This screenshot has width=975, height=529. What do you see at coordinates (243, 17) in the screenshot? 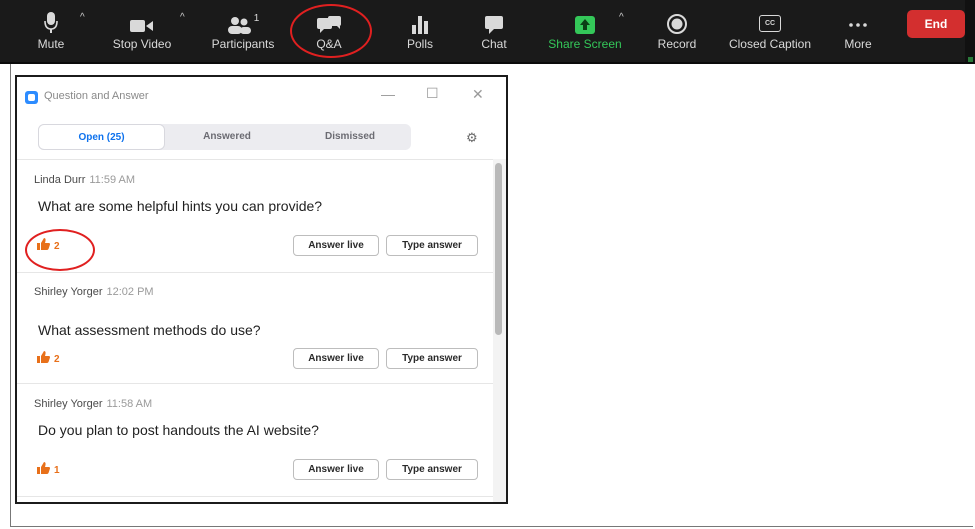
I see `participants-icon: 1` at bounding box center [243, 17].